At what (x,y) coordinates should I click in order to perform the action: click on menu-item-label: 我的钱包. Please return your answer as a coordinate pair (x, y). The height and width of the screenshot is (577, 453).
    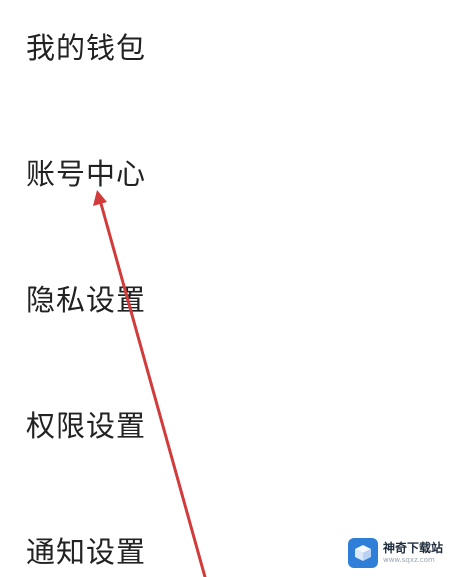
    Looking at the image, I should click on (86, 48).